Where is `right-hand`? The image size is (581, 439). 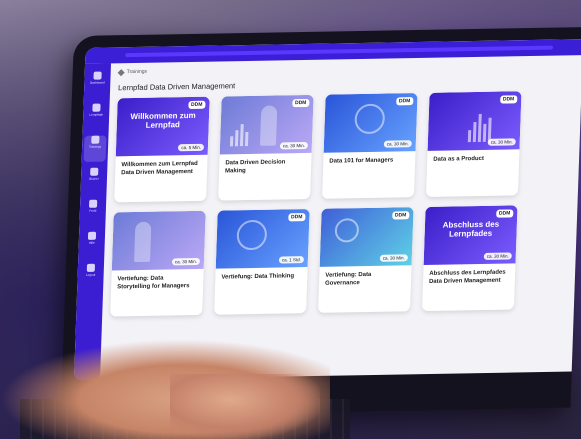 right-hand is located at coordinates (245, 406).